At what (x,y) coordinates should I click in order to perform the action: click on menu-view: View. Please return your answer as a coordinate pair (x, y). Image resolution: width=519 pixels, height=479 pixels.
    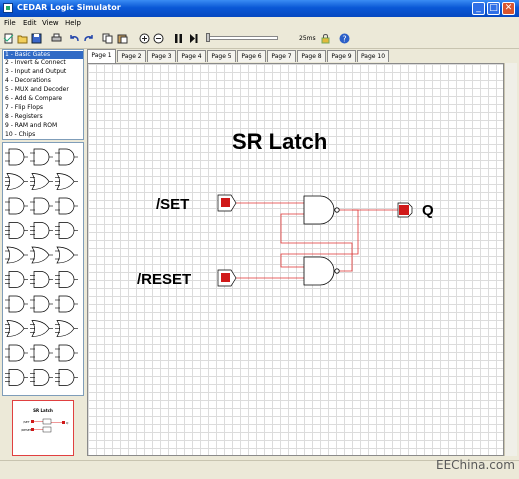
    Looking at the image, I should click on (50, 23).